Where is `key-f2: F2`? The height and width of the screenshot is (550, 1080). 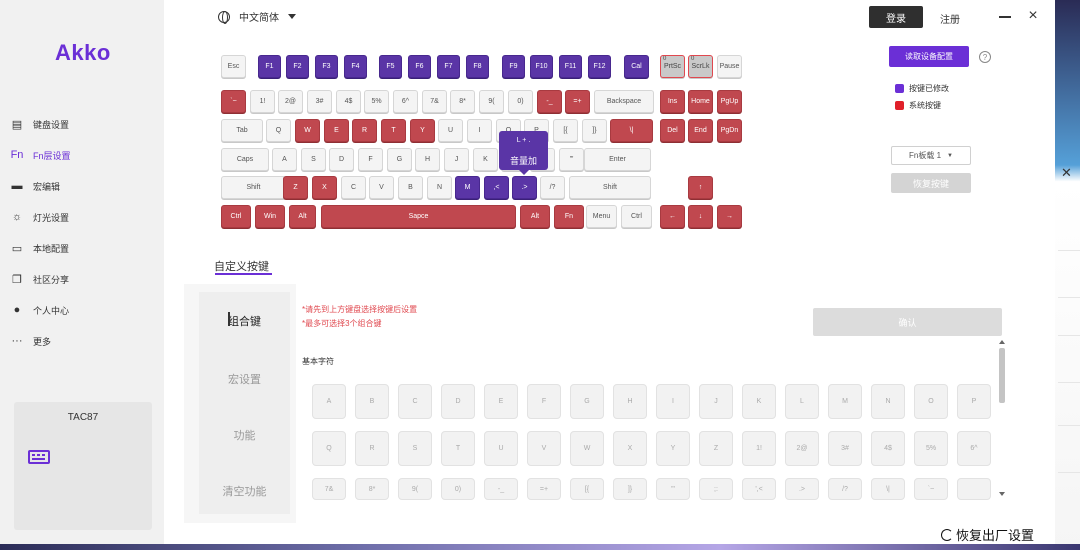 key-f2: F2 is located at coordinates (297, 66).